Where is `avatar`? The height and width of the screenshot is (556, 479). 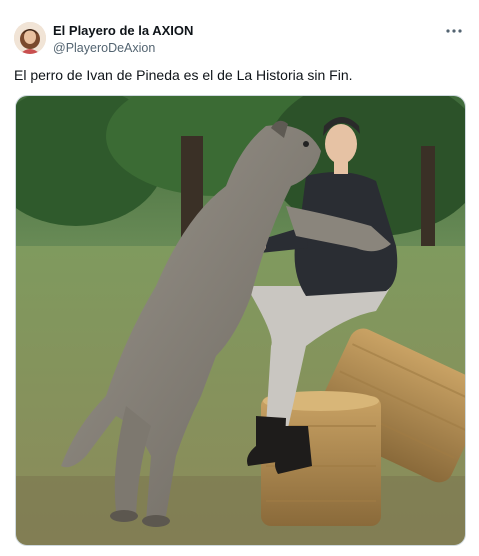
avatar is located at coordinates (30, 38).